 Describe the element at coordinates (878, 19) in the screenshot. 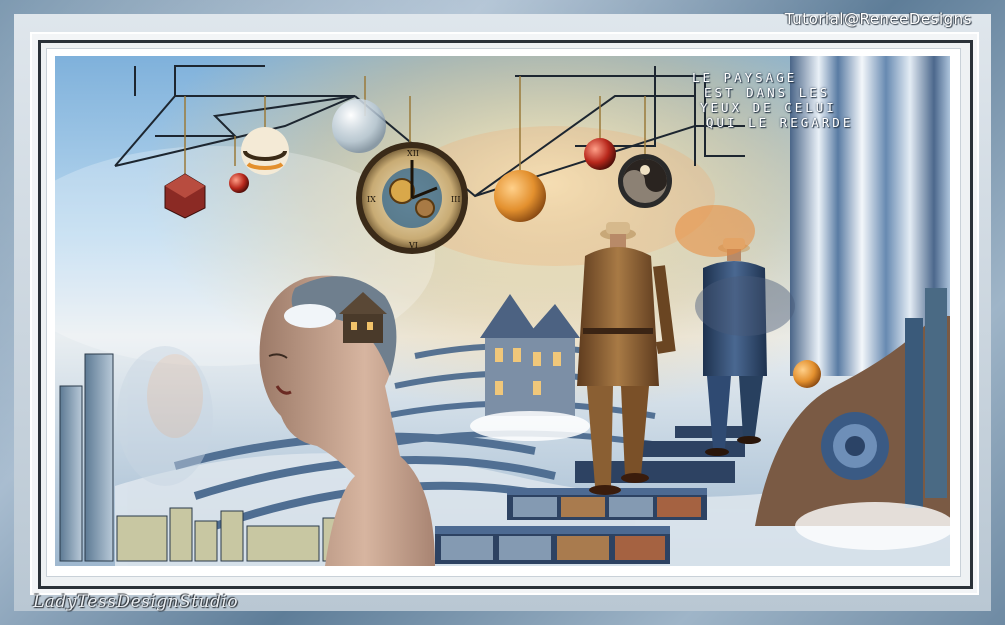

I see `tutorial-credit: Tutorial@ReneeDesigns` at that location.